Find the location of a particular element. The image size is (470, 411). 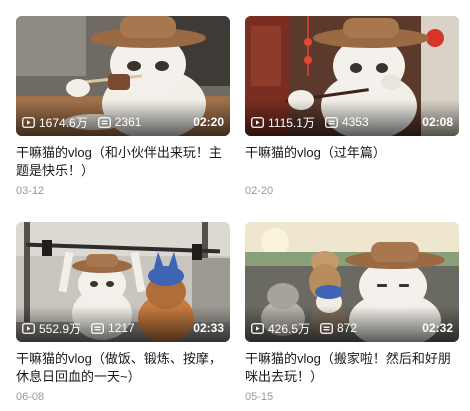

upload-date: 03-12 is located at coordinates (30, 191).